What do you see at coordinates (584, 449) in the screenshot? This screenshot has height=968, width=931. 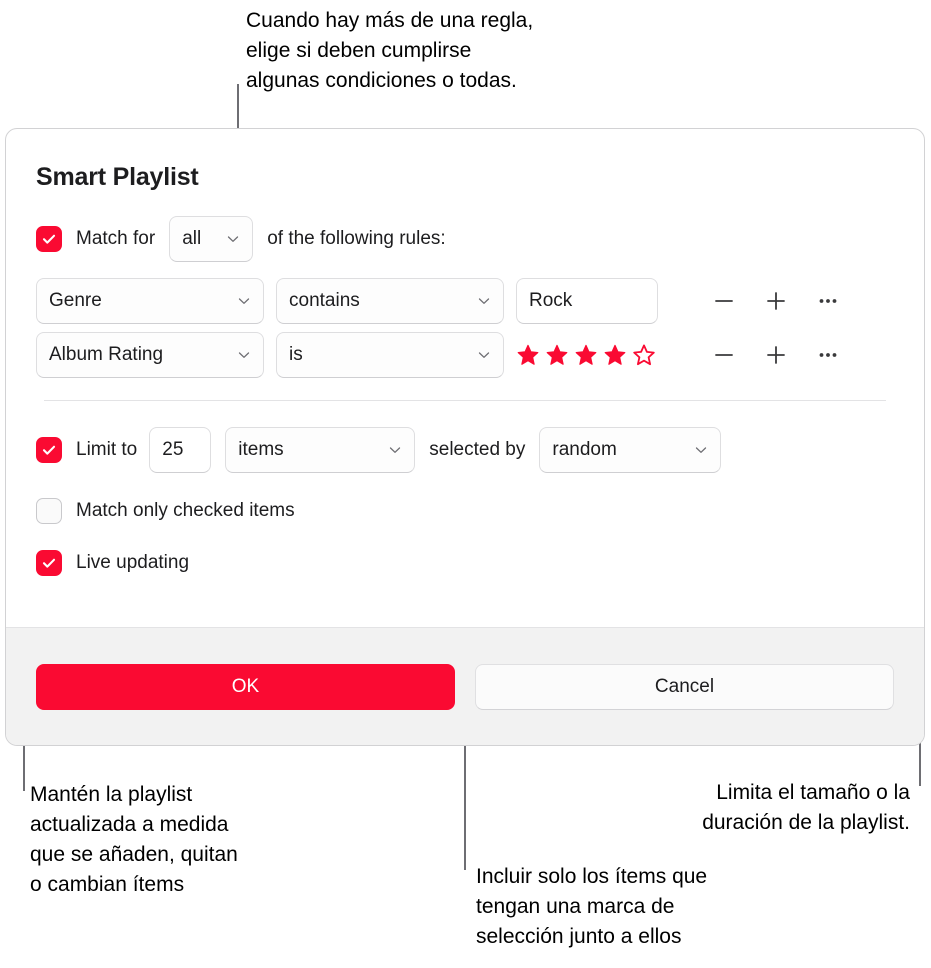 I see `selected-by-value: random` at bounding box center [584, 449].